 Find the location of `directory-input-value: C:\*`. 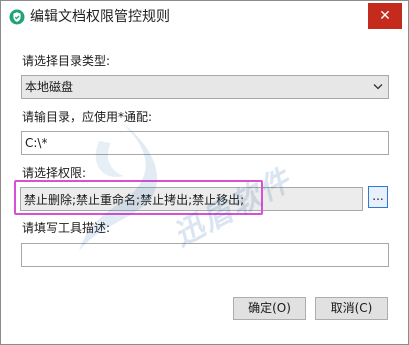

directory-input-value: C:\* is located at coordinates (36, 143).